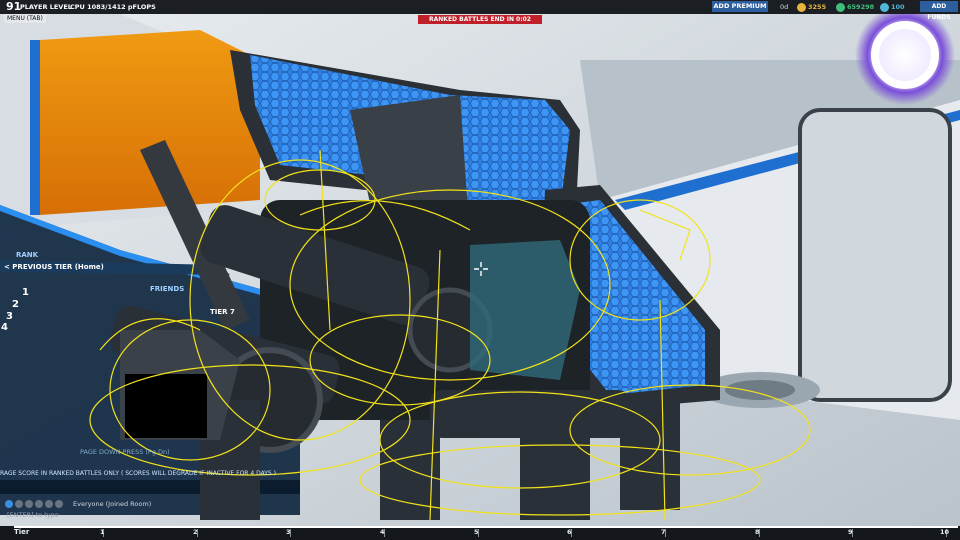 Image resolution: width=960 pixels, height=540 pixels. Describe the element at coordinates (850, 532) in the screenshot. I see `tier-tick: 9` at that location.